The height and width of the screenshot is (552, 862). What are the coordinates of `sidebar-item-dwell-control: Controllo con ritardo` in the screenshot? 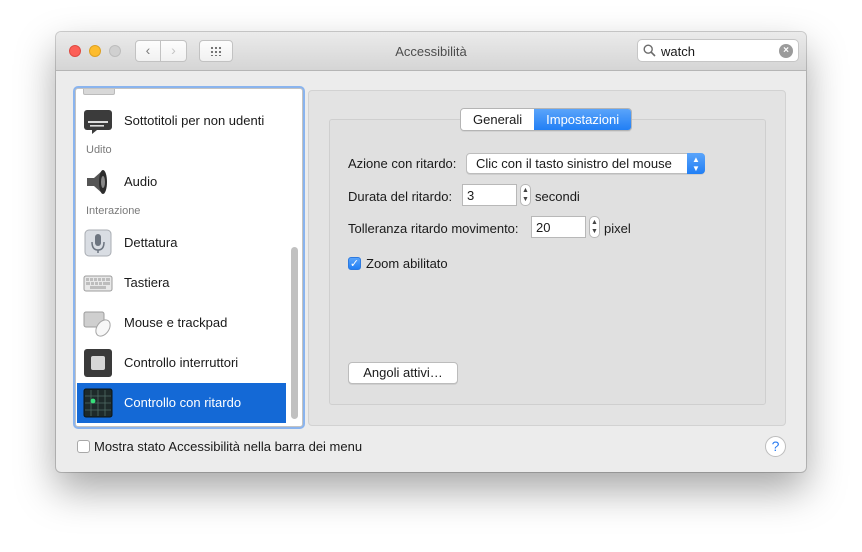 It's located at (181, 403).